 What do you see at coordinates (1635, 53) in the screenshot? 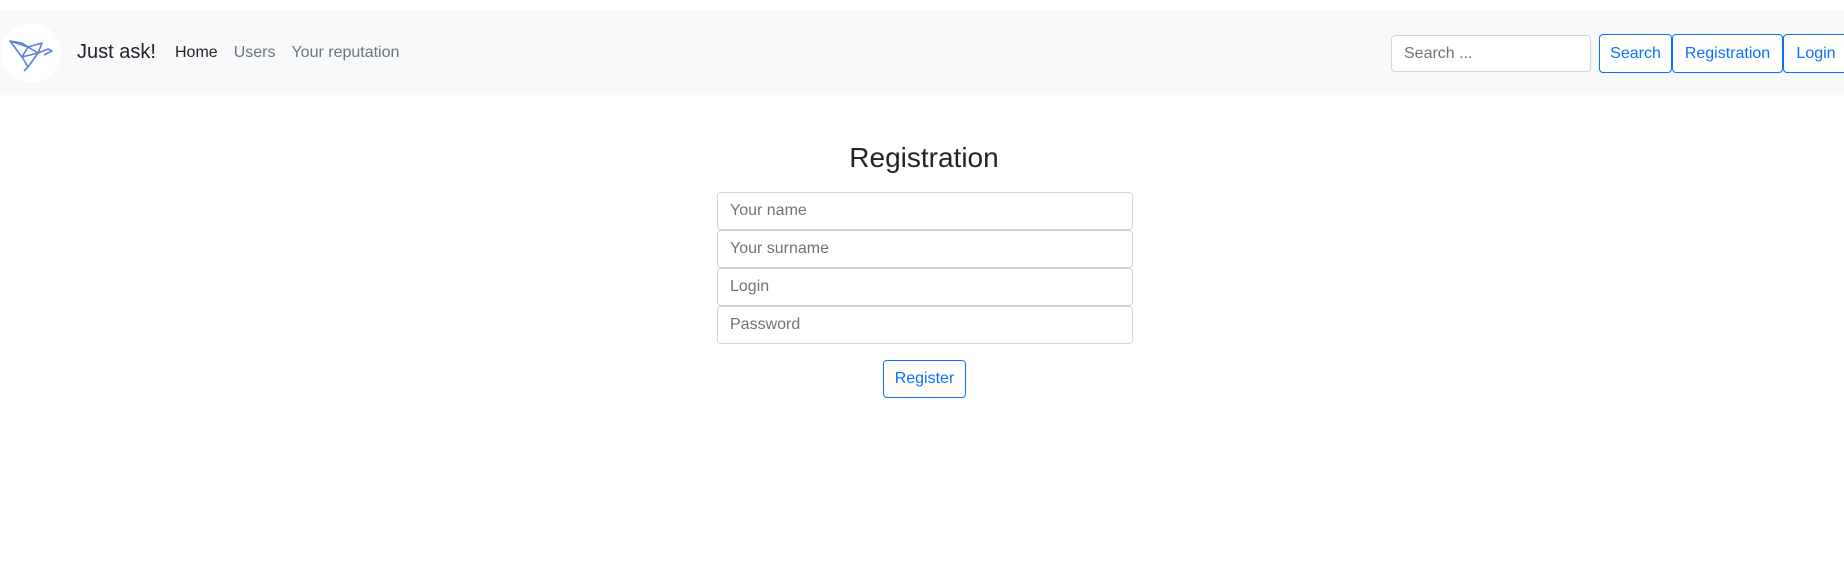
I see `search-button: Search` at bounding box center [1635, 53].